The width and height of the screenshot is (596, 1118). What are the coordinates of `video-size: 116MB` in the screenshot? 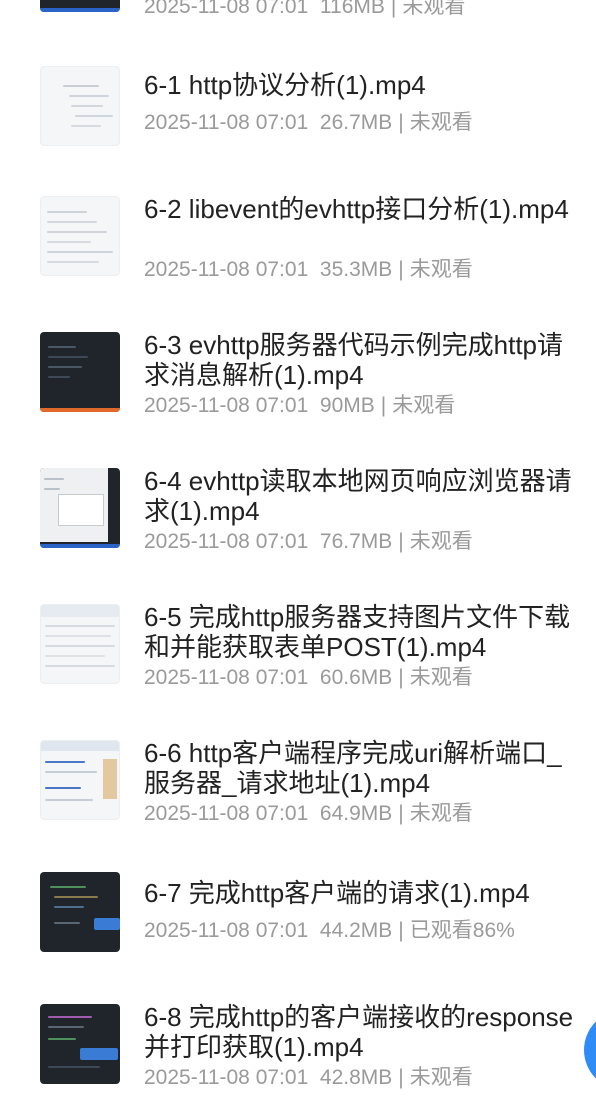 It's located at (352, 9).